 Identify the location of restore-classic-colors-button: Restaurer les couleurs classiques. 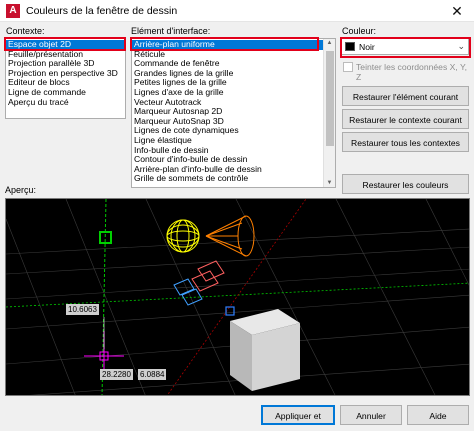
(405, 192).